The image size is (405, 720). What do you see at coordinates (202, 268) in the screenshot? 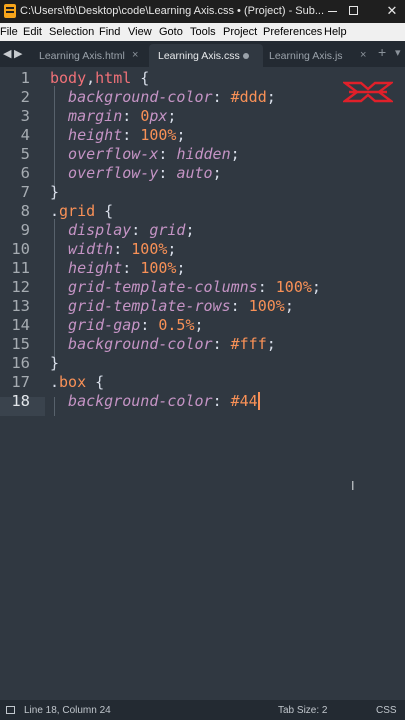
I see `code-line: 11 height: 100%;` at bounding box center [202, 268].